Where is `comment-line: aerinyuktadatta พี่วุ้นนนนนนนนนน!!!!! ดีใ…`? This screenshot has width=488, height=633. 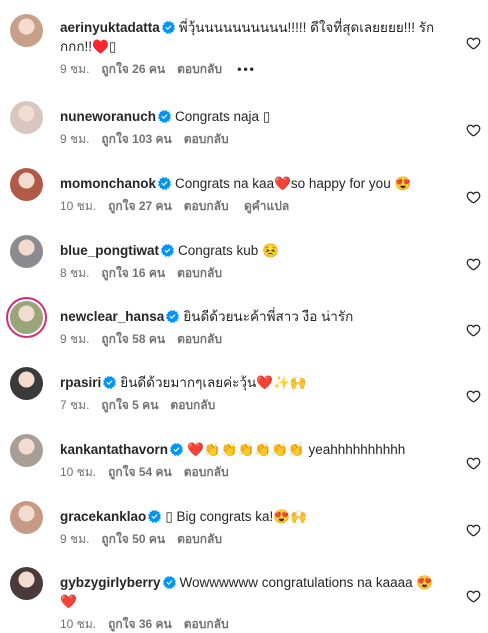
comment-line: aerinyuktadatta พี่วุ้นนนนนนนนนน!!!!! ดีใ… is located at coordinates (252, 37).